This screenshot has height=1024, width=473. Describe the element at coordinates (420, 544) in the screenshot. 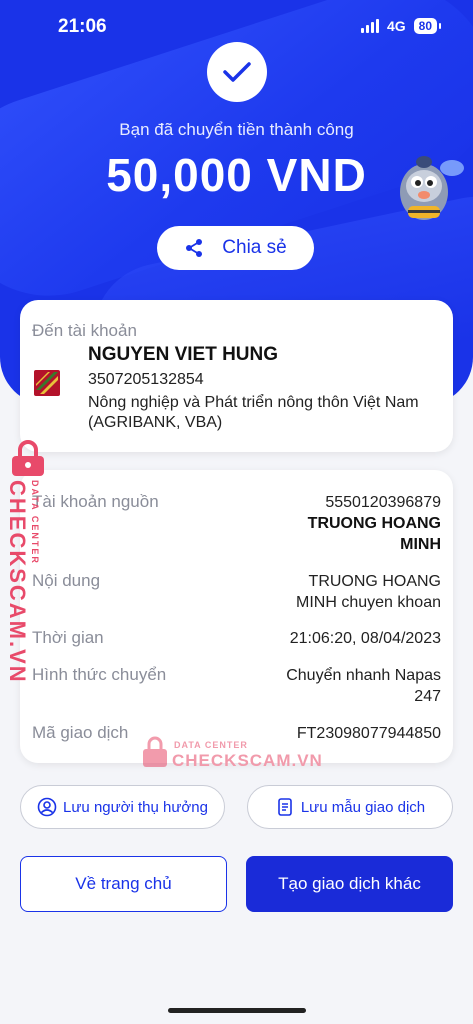

I see `source-account-name: MINH` at that location.